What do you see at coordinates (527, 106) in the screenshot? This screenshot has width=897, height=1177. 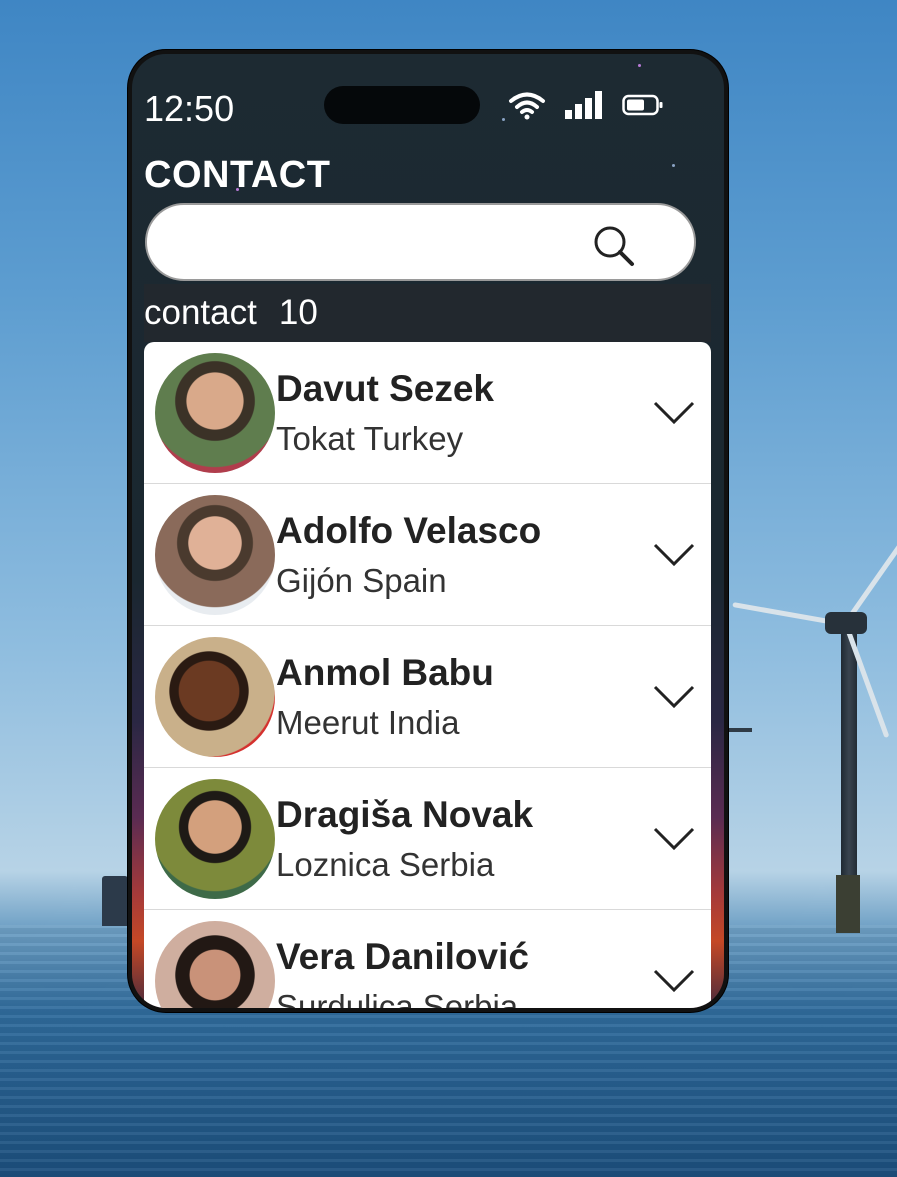 I see `wifi-icon` at bounding box center [527, 106].